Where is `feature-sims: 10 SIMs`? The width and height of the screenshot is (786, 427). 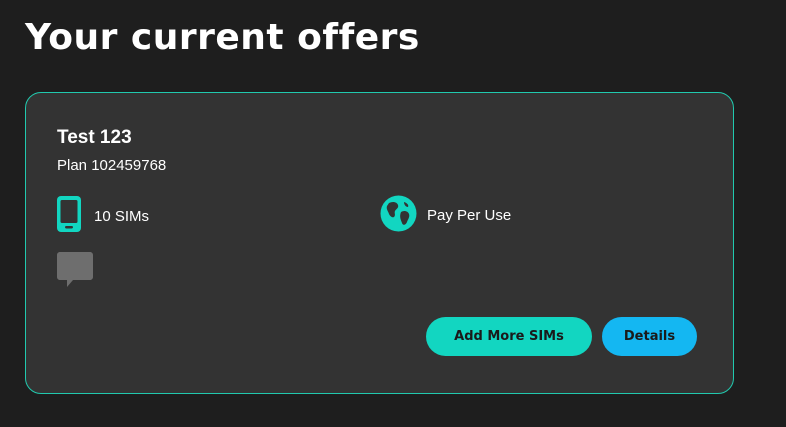 feature-sims: 10 SIMs is located at coordinates (102, 216).